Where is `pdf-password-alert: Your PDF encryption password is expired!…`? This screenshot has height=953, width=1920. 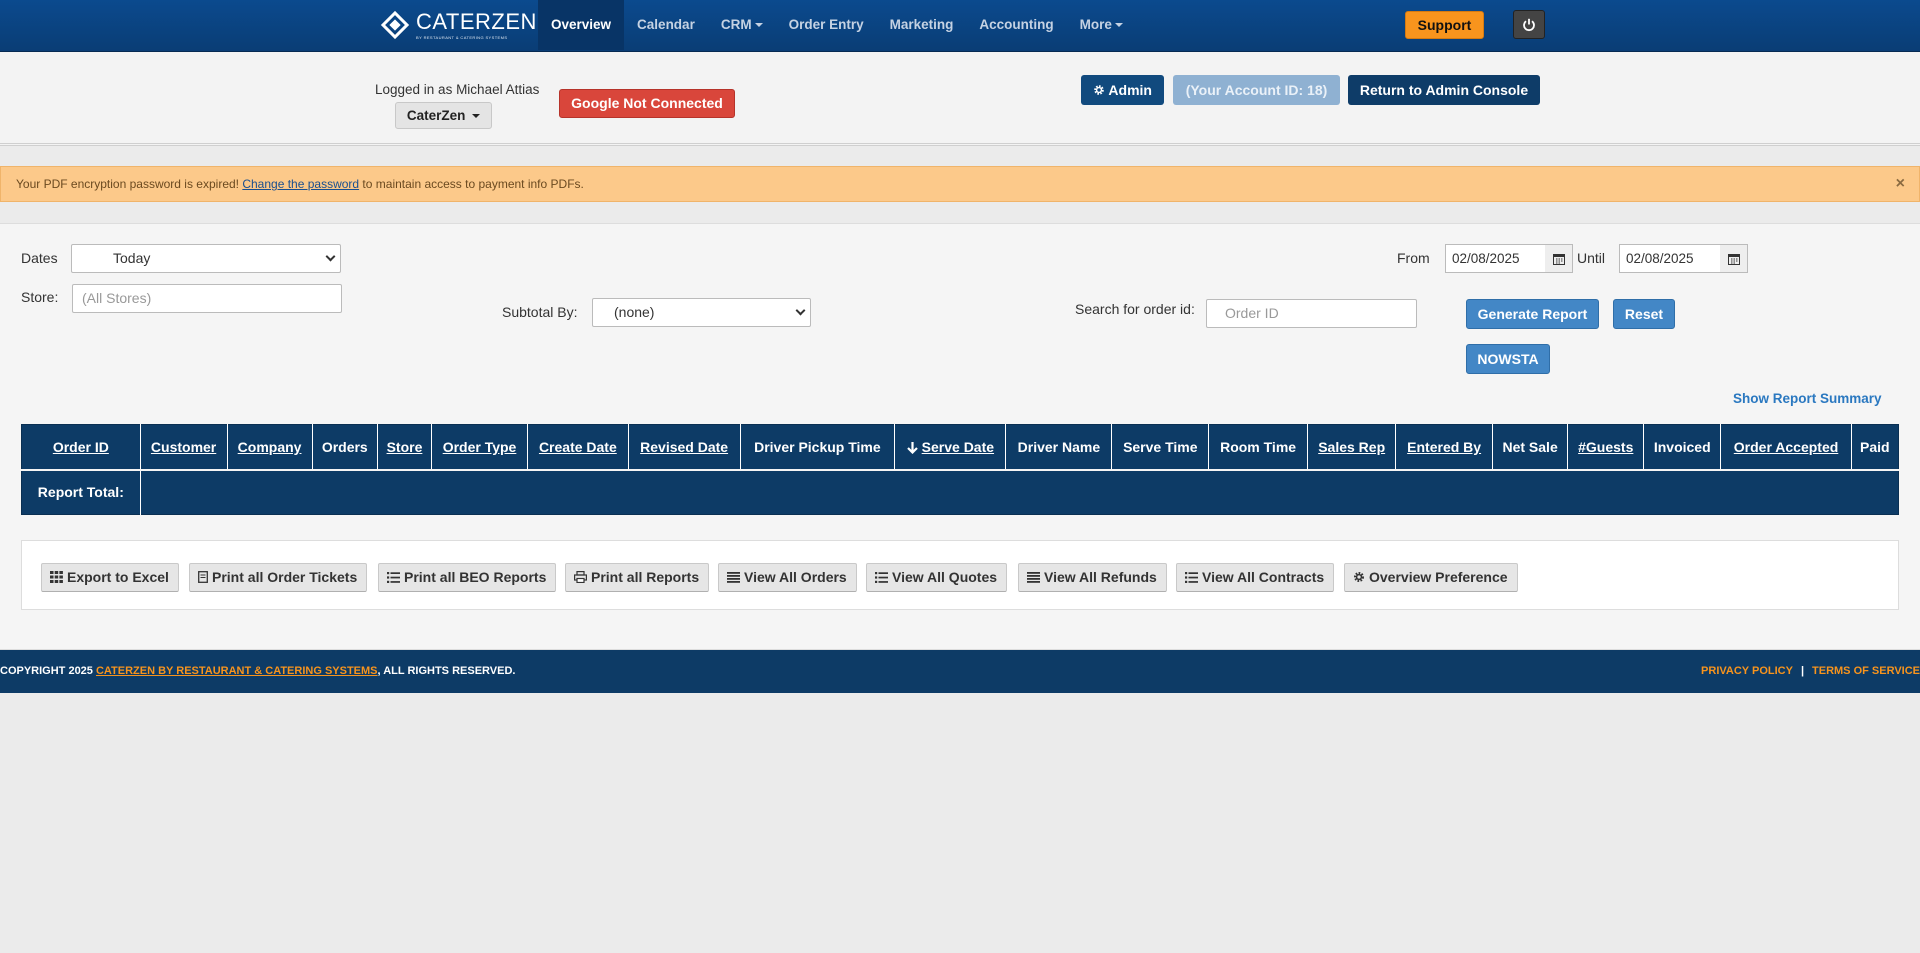 pdf-password-alert: Your PDF encryption password is expired!… is located at coordinates (960, 184).